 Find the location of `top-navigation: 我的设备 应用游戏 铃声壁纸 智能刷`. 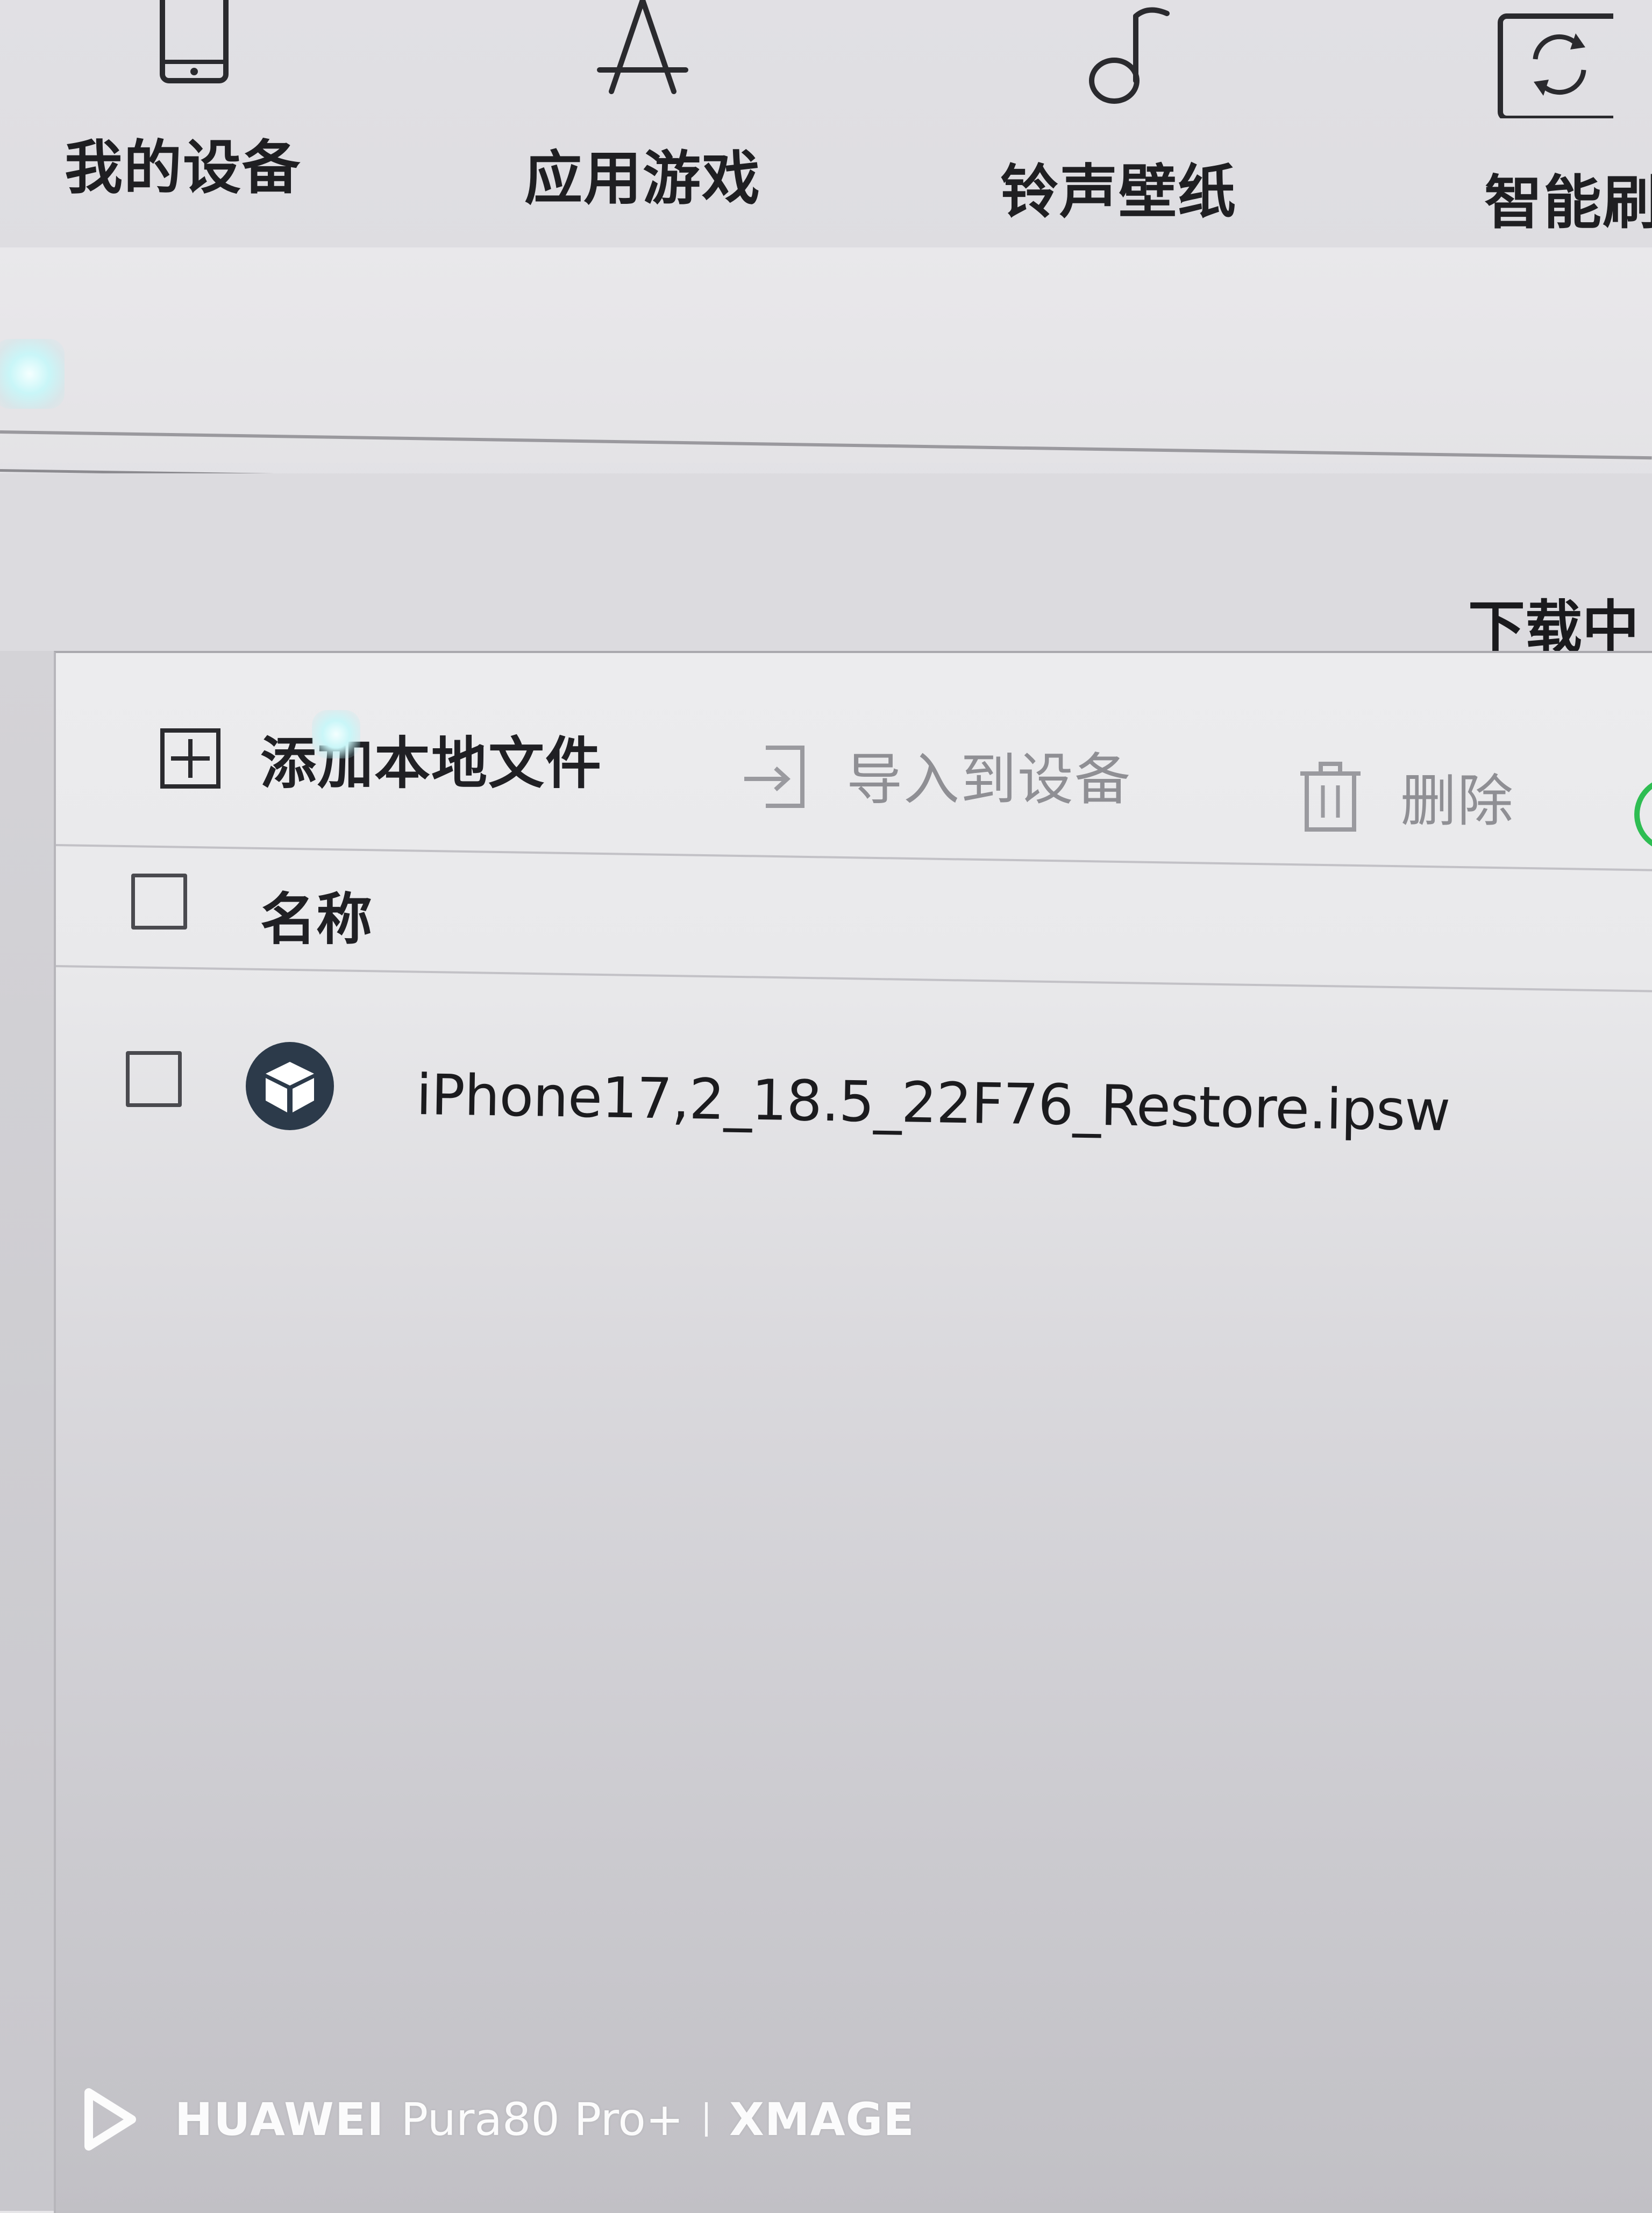

top-navigation: 我的设备 应用游戏 铃声壁纸 智能刷 is located at coordinates (826, 129).